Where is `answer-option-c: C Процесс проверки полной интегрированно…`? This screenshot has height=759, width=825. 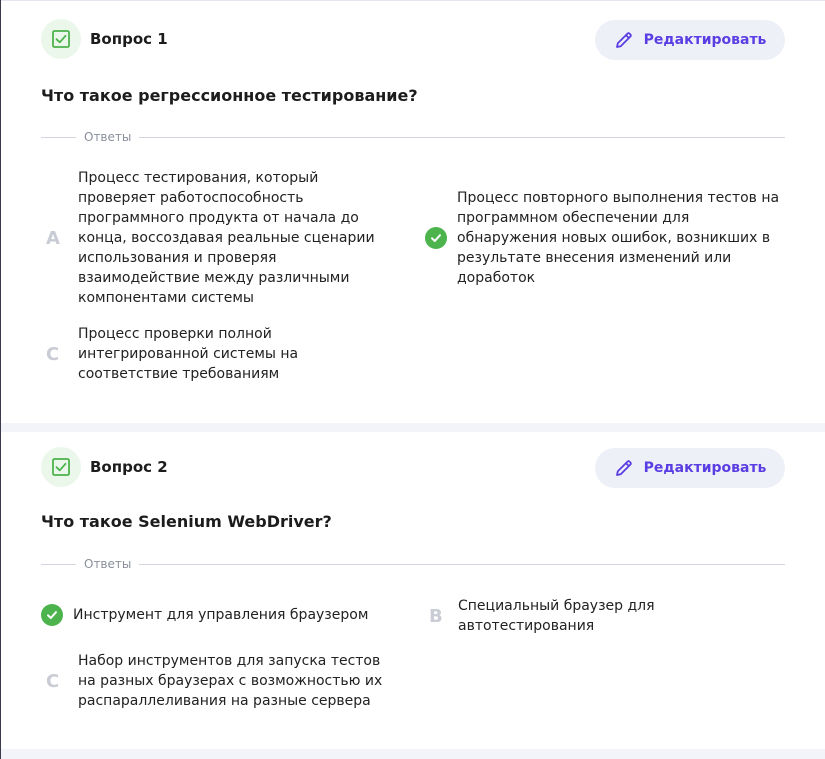 answer-option-c: C Процесс проверки полной интегрированно… is located at coordinates (216, 354).